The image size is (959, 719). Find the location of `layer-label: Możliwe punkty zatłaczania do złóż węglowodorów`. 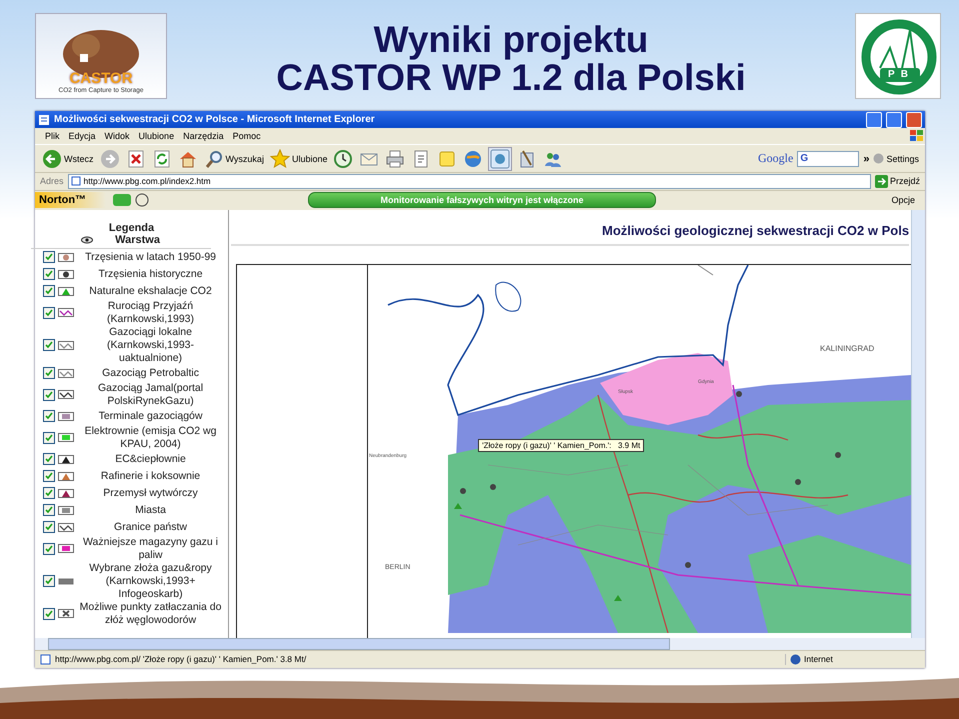

layer-label: Możliwe punkty zatłaczania do złóż węglowodorów is located at coordinates (150, 613).